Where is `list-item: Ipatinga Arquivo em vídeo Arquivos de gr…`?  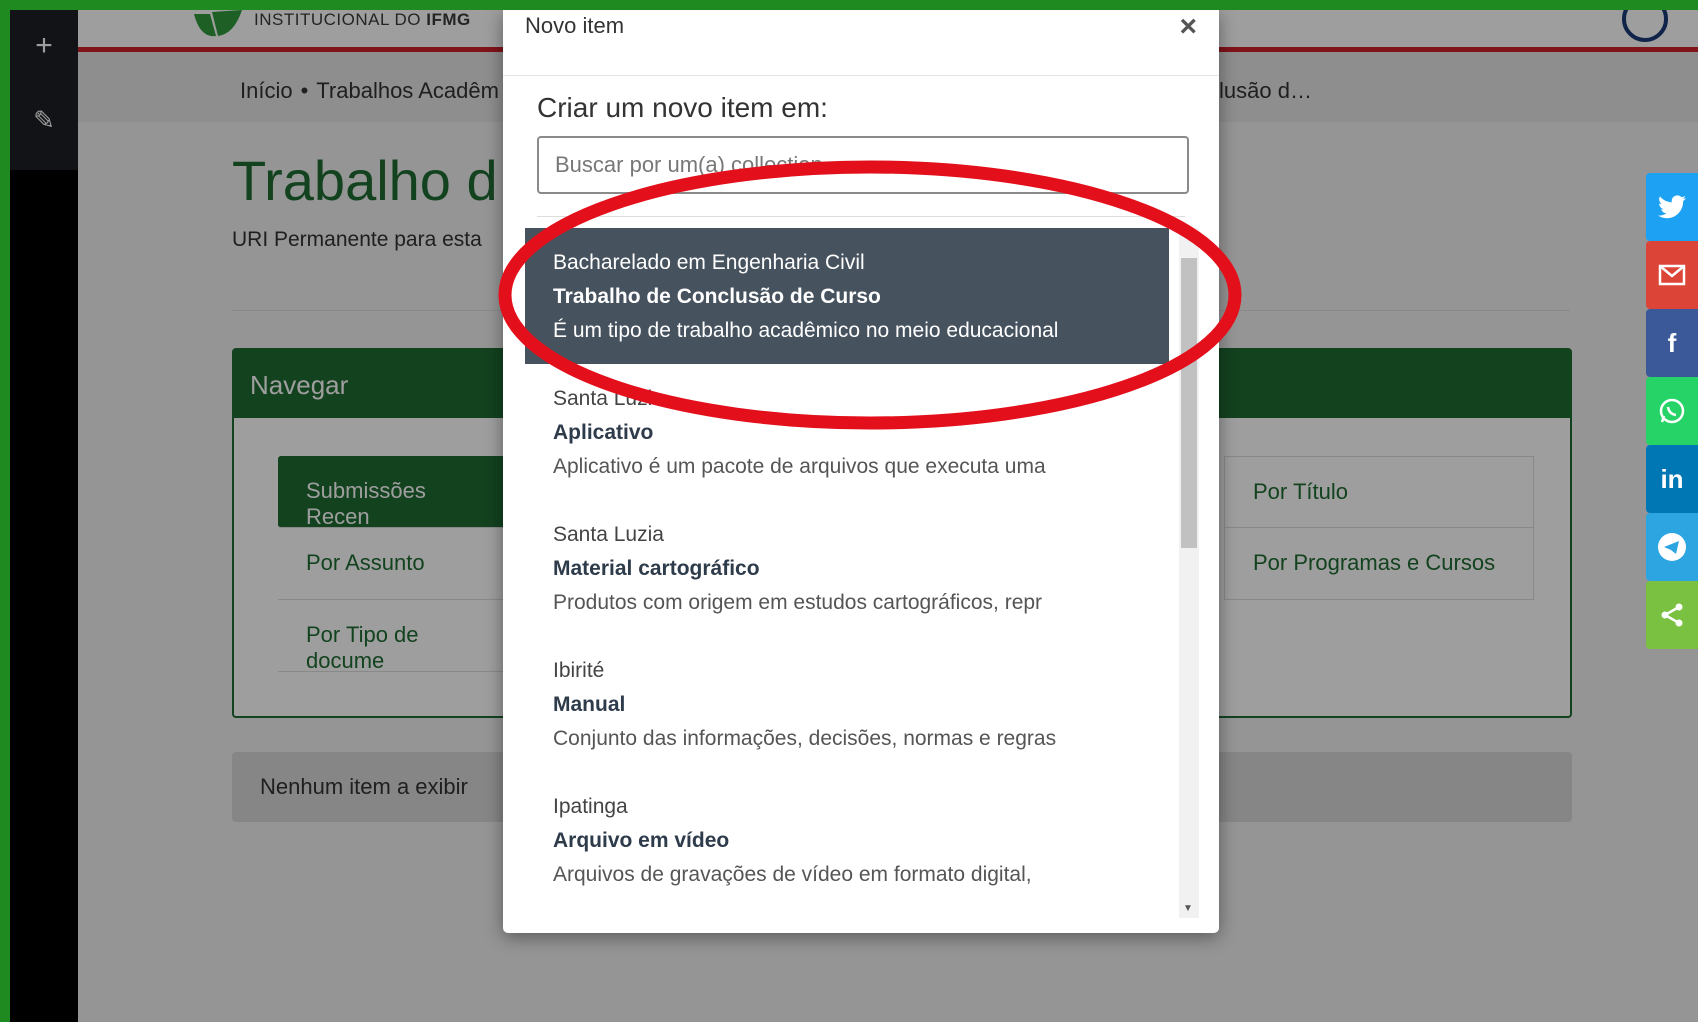 list-item: Ipatinga Arquivo em vídeo Arquivos de gr… is located at coordinates (847, 840).